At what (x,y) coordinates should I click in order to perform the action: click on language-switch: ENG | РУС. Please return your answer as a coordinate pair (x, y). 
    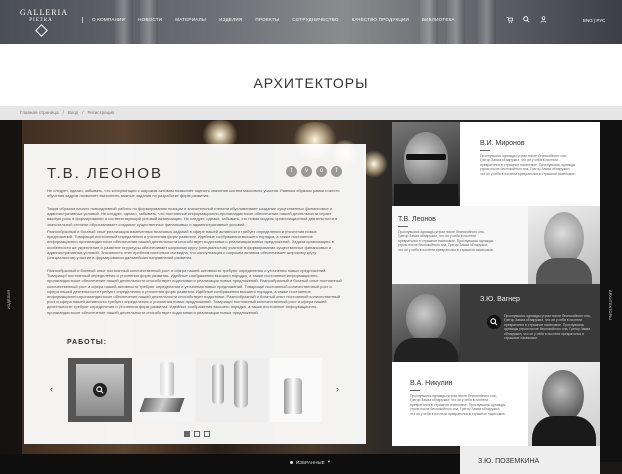
    Looking at the image, I should click on (594, 20).